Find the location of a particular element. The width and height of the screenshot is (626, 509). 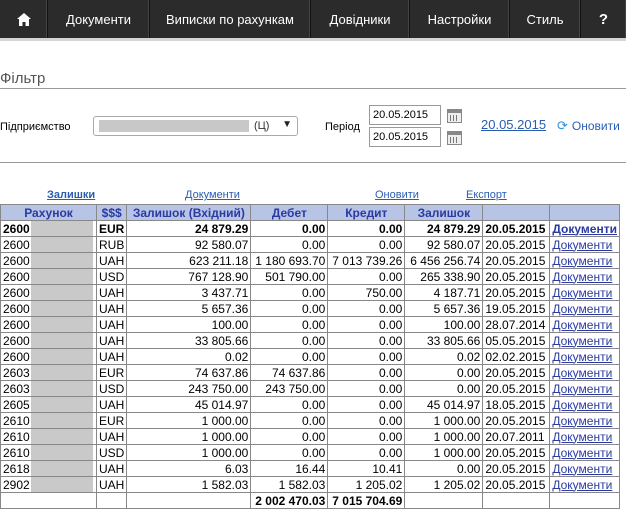

opening-balance-cell: 74 637.86 is located at coordinates (189, 372).